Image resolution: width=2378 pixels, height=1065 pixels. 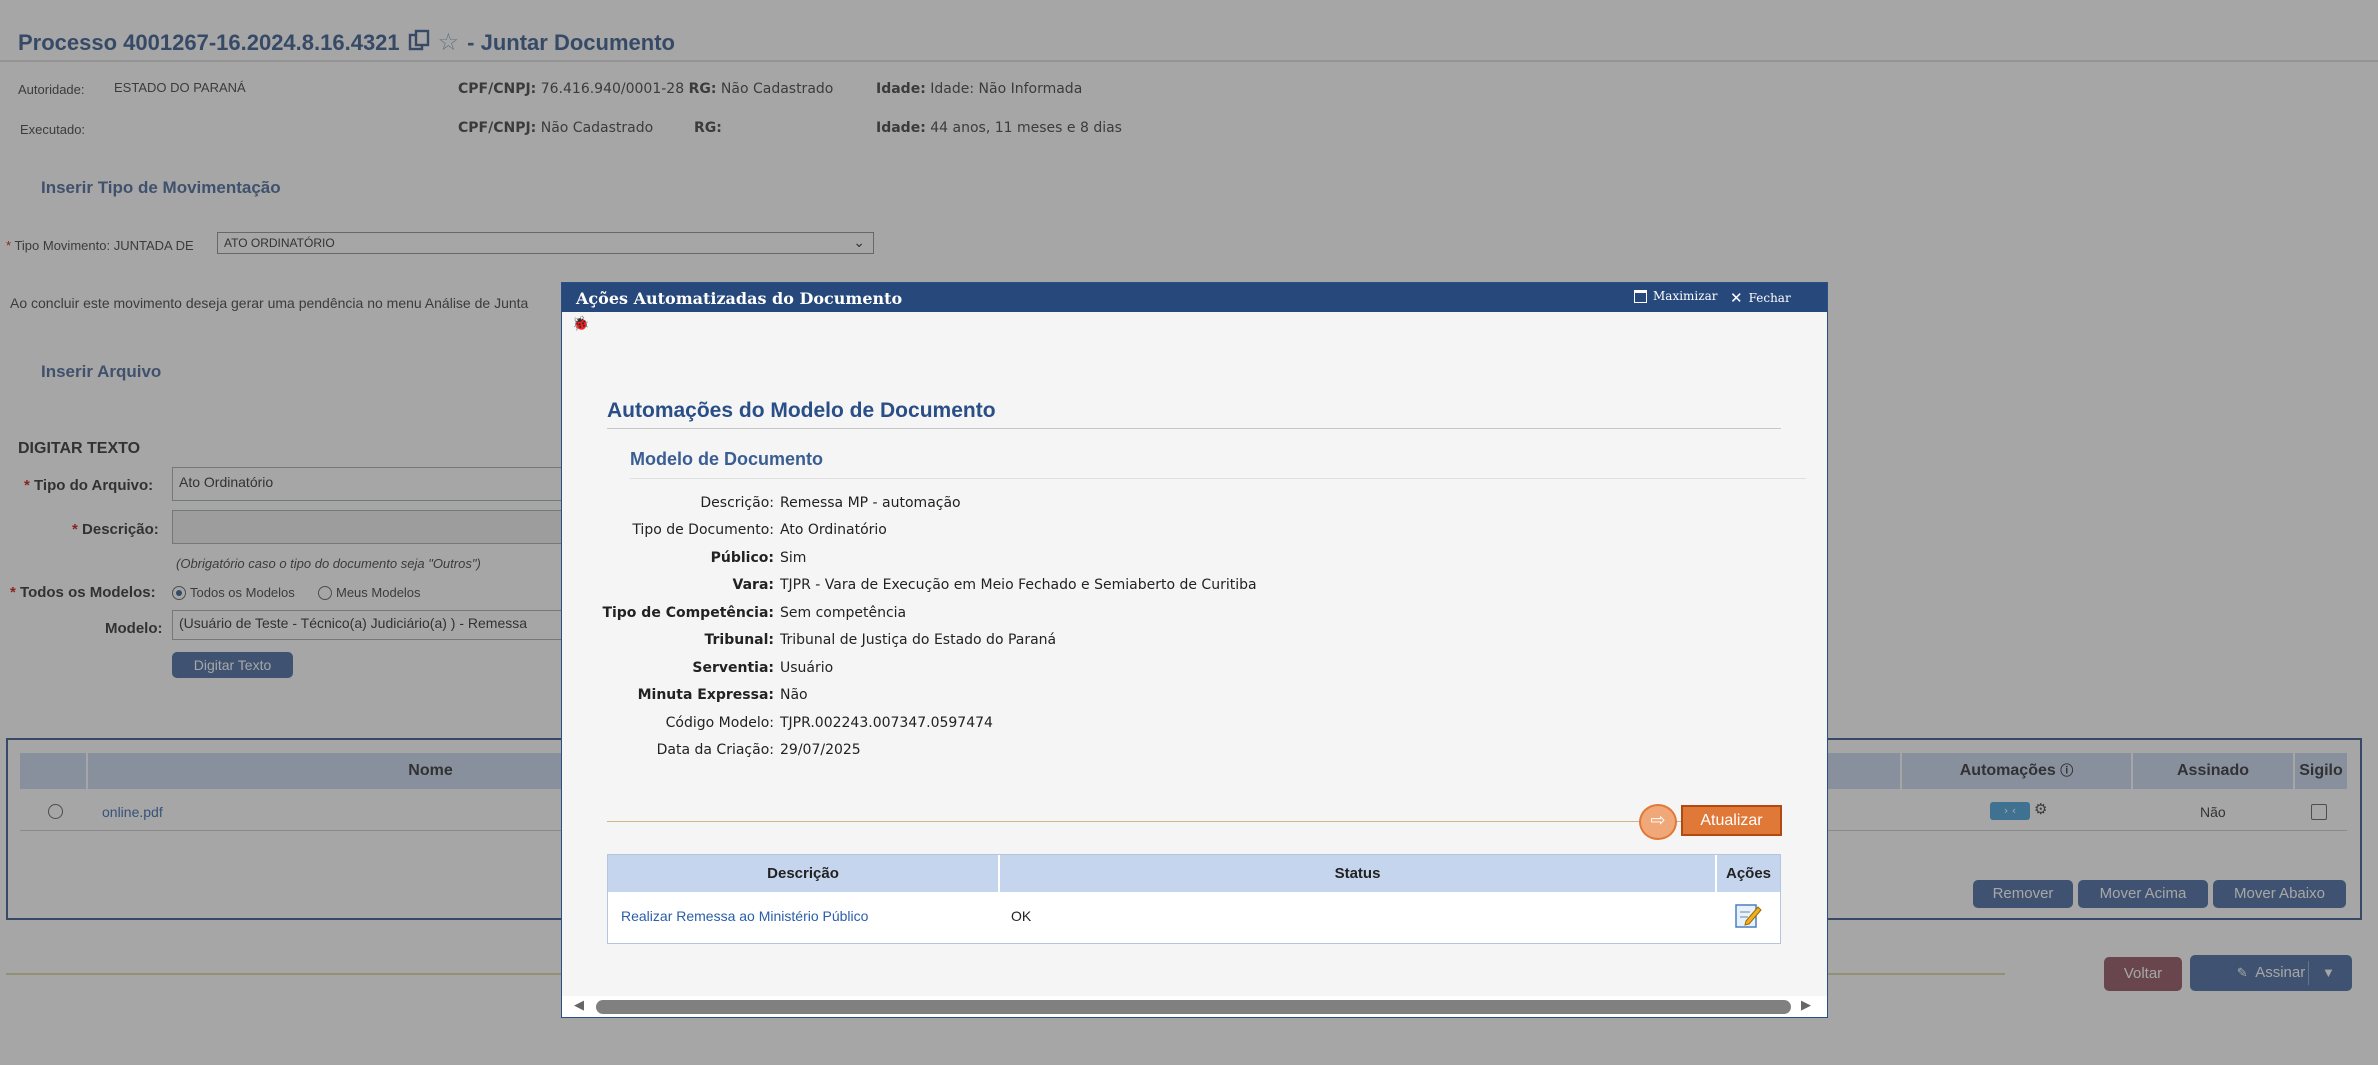 What do you see at coordinates (744, 916) in the screenshot?
I see `automacao-descricao-link: Realizar Remessa ao Ministério Público` at bounding box center [744, 916].